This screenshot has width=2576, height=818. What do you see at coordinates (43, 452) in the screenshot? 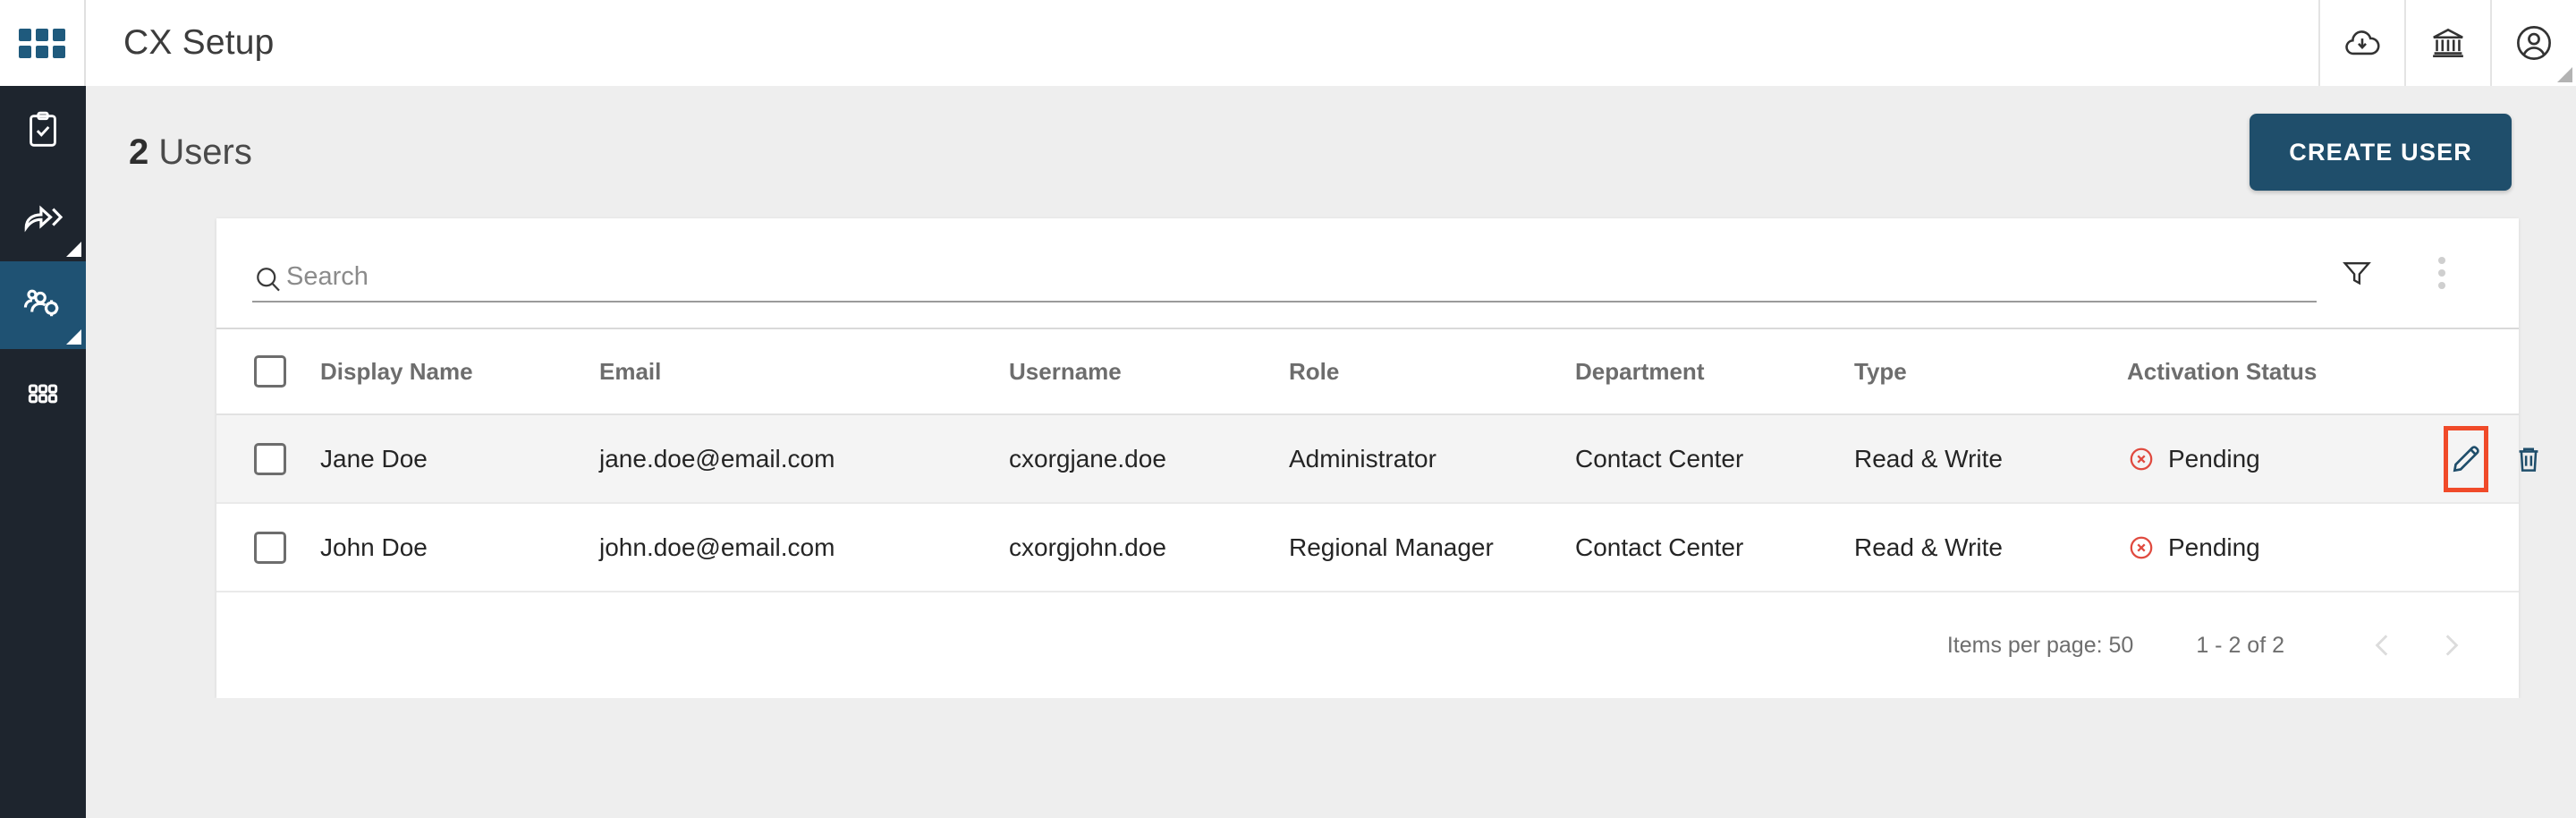
I see `sidebar` at bounding box center [43, 452].